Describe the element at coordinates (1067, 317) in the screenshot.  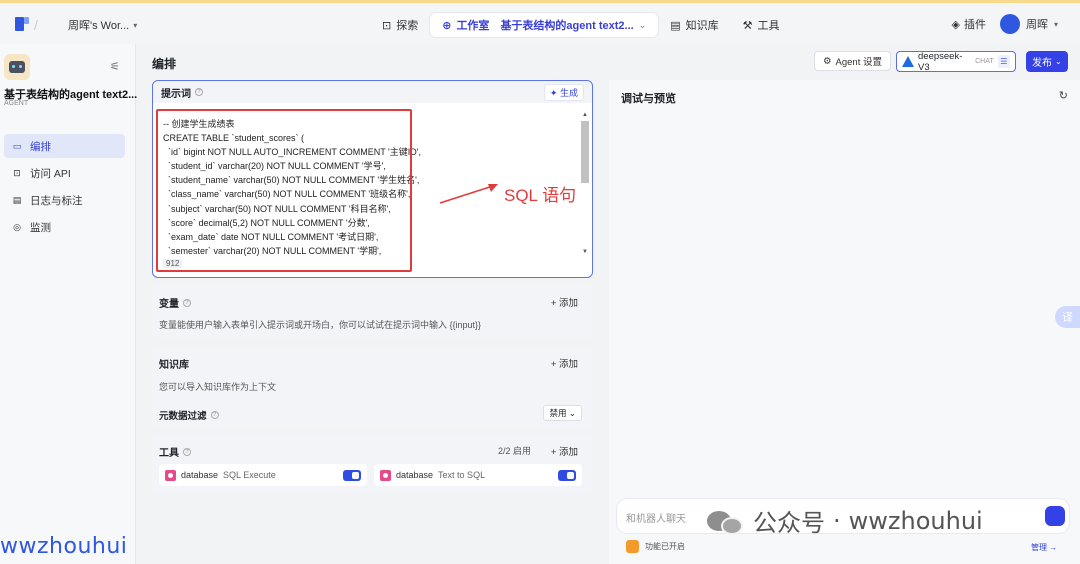
I see `translate-button: 译` at that location.